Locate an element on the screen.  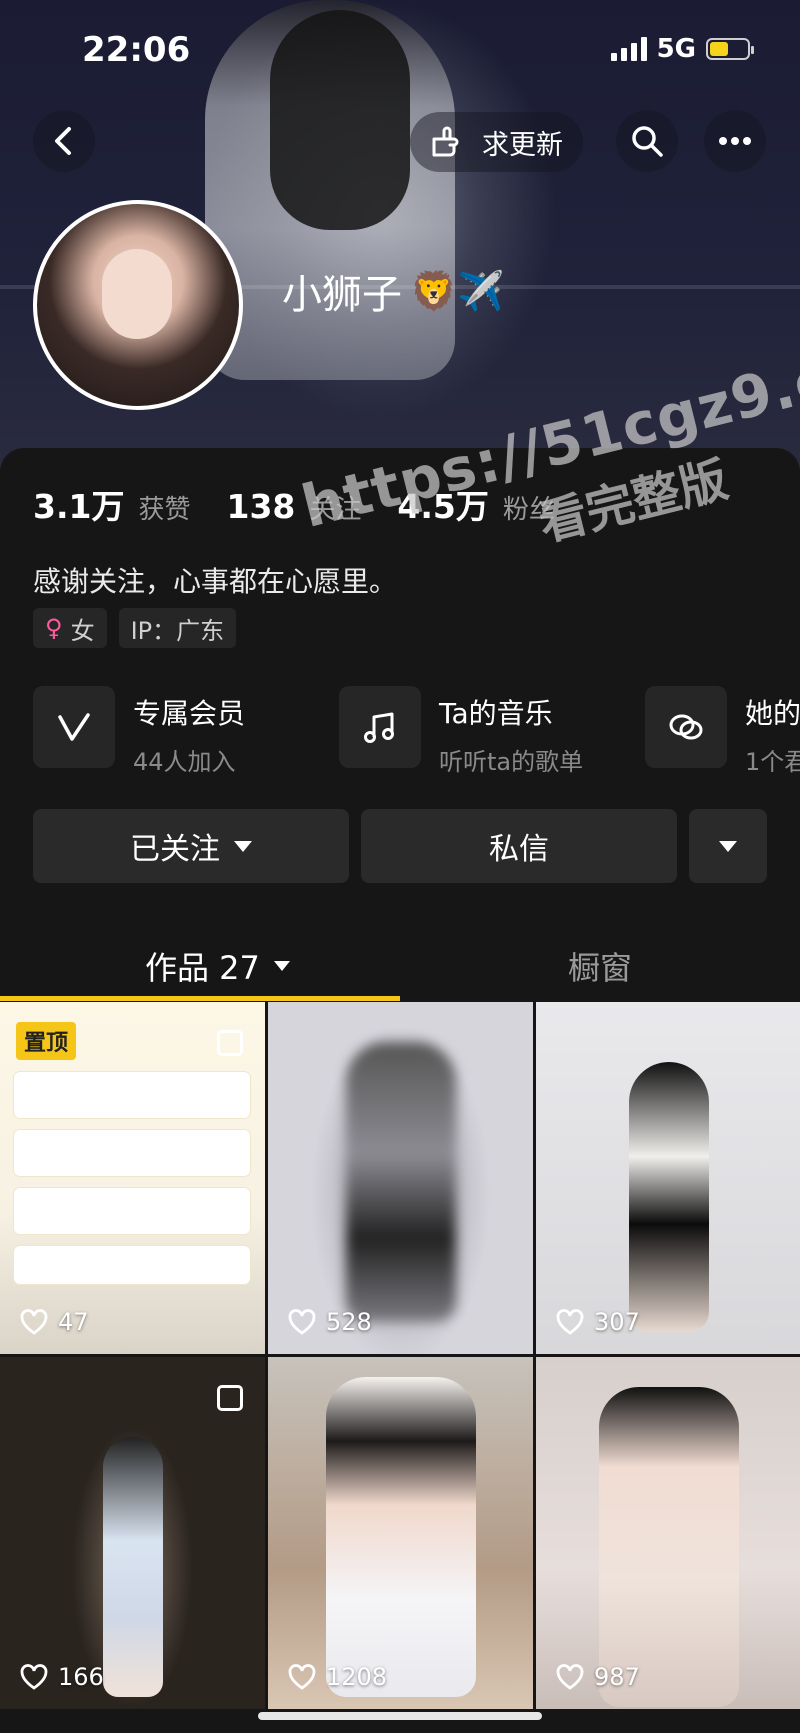
work-tile: 166 is located at coordinates (132, 1533).